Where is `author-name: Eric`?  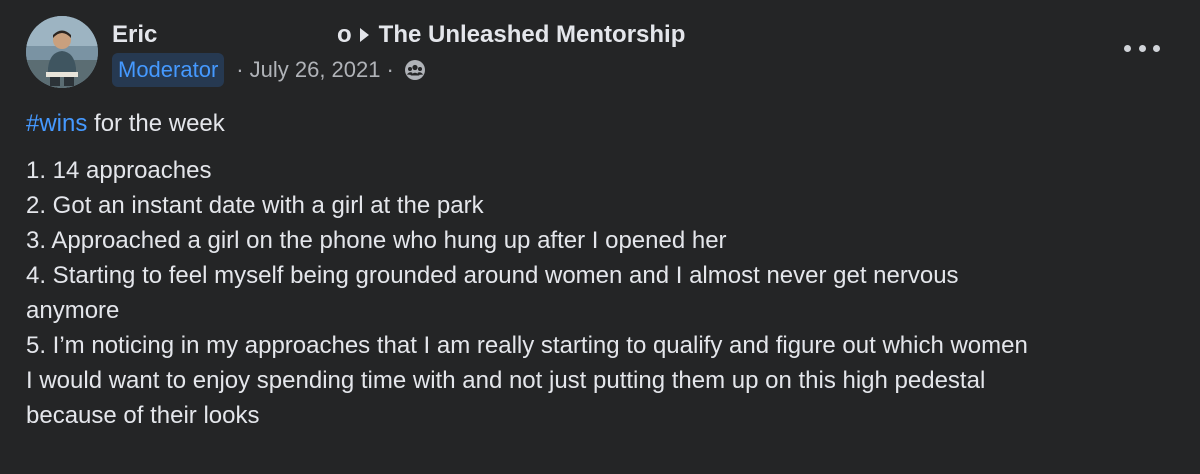 author-name: Eric is located at coordinates (134, 35).